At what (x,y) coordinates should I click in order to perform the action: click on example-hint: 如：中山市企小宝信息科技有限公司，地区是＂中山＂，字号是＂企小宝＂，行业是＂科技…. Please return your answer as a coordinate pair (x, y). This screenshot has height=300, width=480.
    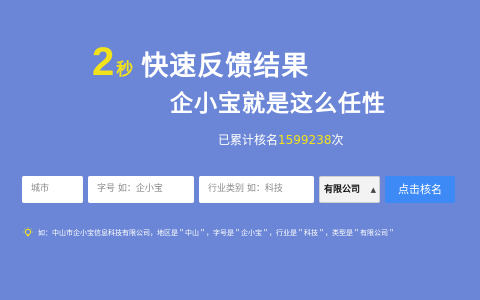
    Looking at the image, I should click on (247, 233).